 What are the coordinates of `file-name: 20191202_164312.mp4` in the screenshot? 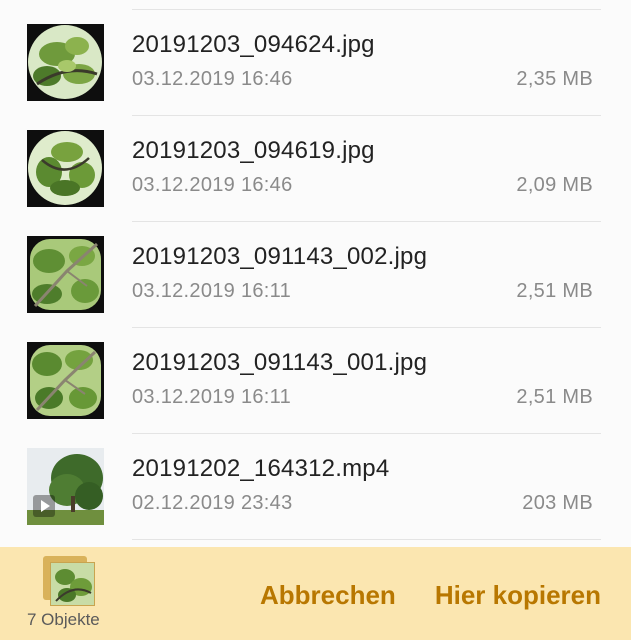 It's located at (261, 468).